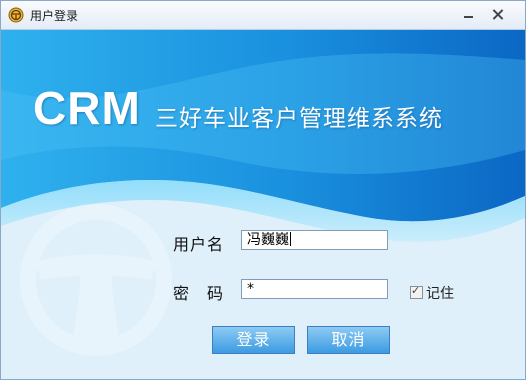  I want to click on remember-checkbox: 记住, so click(432, 293).